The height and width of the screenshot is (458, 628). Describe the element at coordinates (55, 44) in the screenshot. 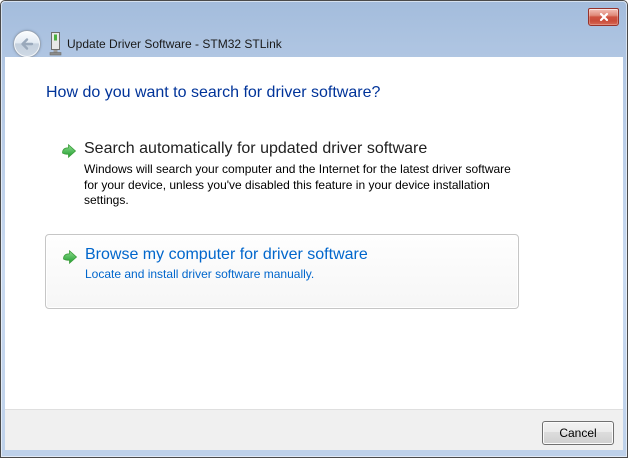

I see `driver-device-icon` at that location.